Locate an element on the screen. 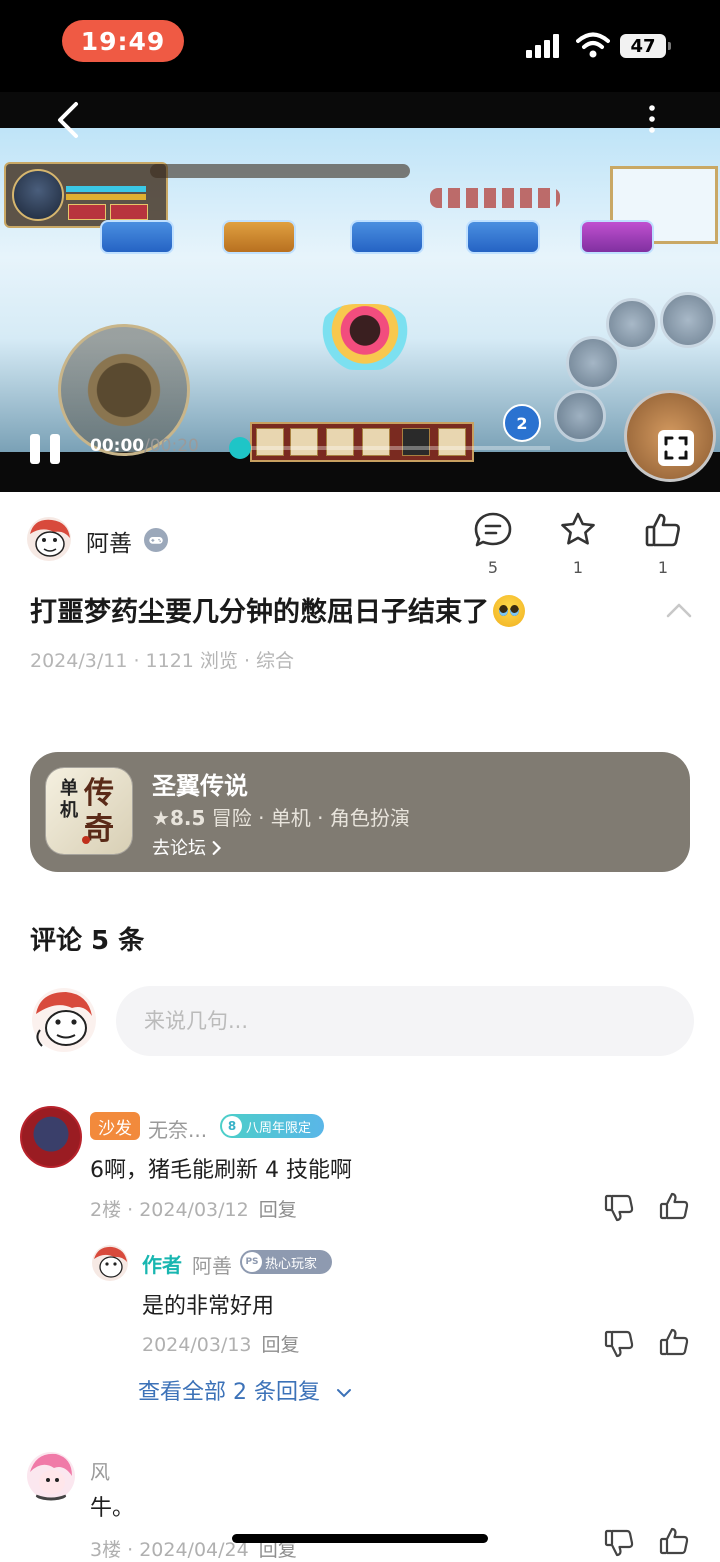  chevron-right-icon is located at coordinates (216, 848).